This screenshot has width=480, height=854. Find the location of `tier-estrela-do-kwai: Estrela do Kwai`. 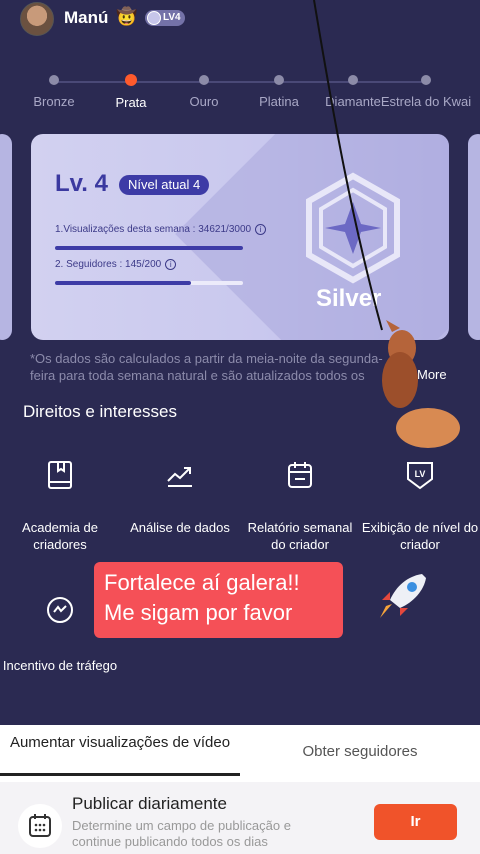

tier-estrela-do-kwai: Estrela do Kwai is located at coordinates (426, 92).